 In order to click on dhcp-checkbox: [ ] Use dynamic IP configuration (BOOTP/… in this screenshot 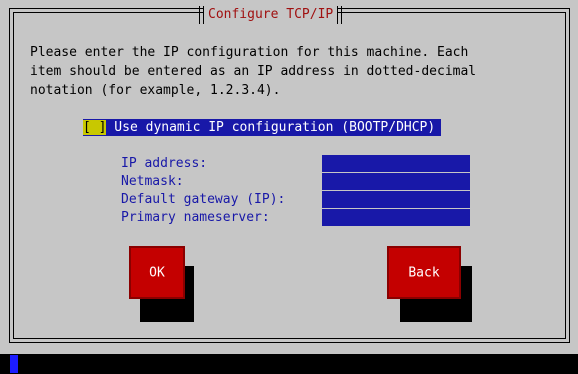, I will do `click(262, 127)`.